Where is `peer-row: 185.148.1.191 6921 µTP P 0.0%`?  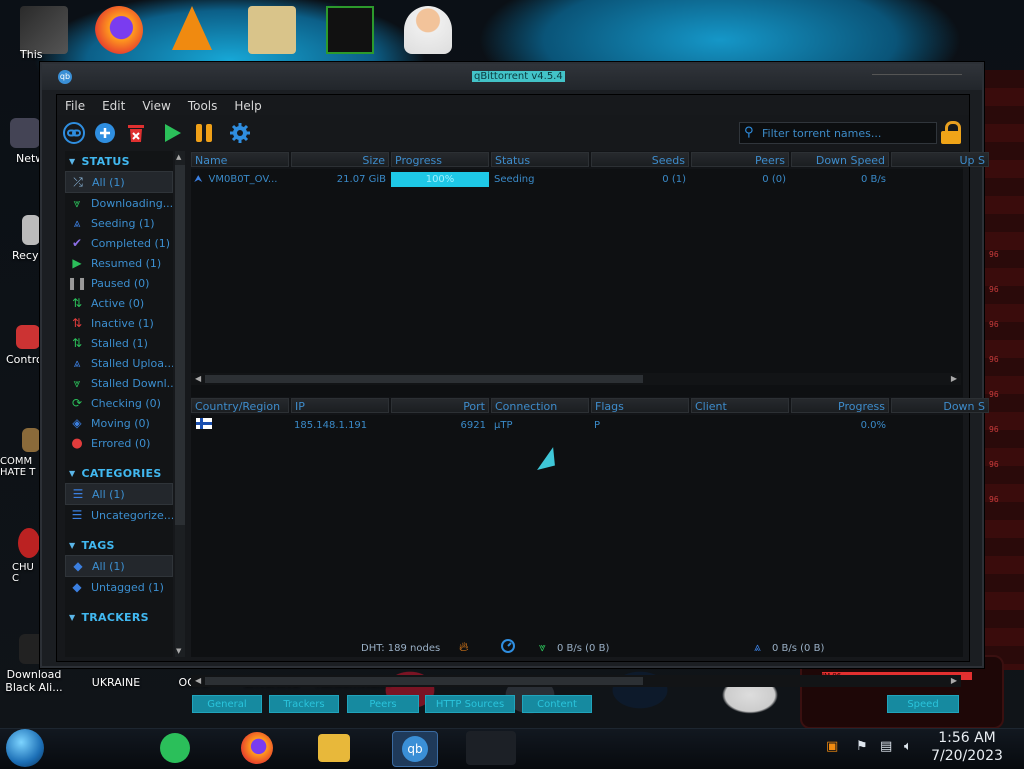 peer-row: 185.148.1.191 6921 µTP P 0.0% is located at coordinates (577, 426).